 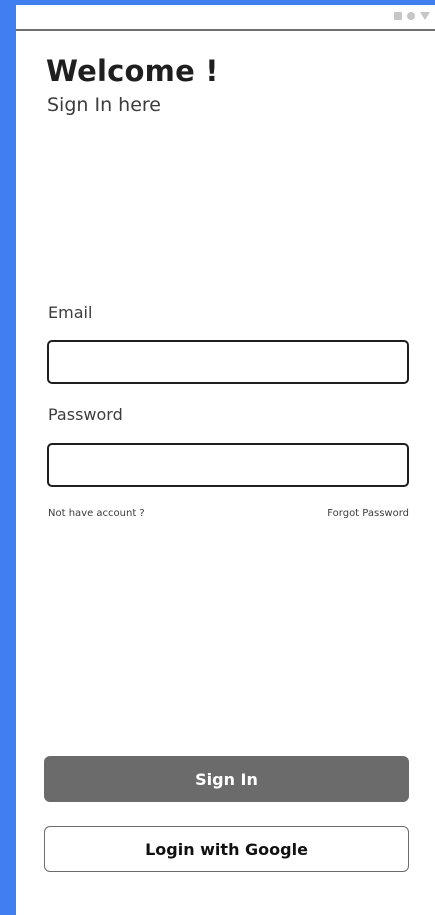 What do you see at coordinates (225, 18) in the screenshot?
I see `status-bar` at bounding box center [225, 18].